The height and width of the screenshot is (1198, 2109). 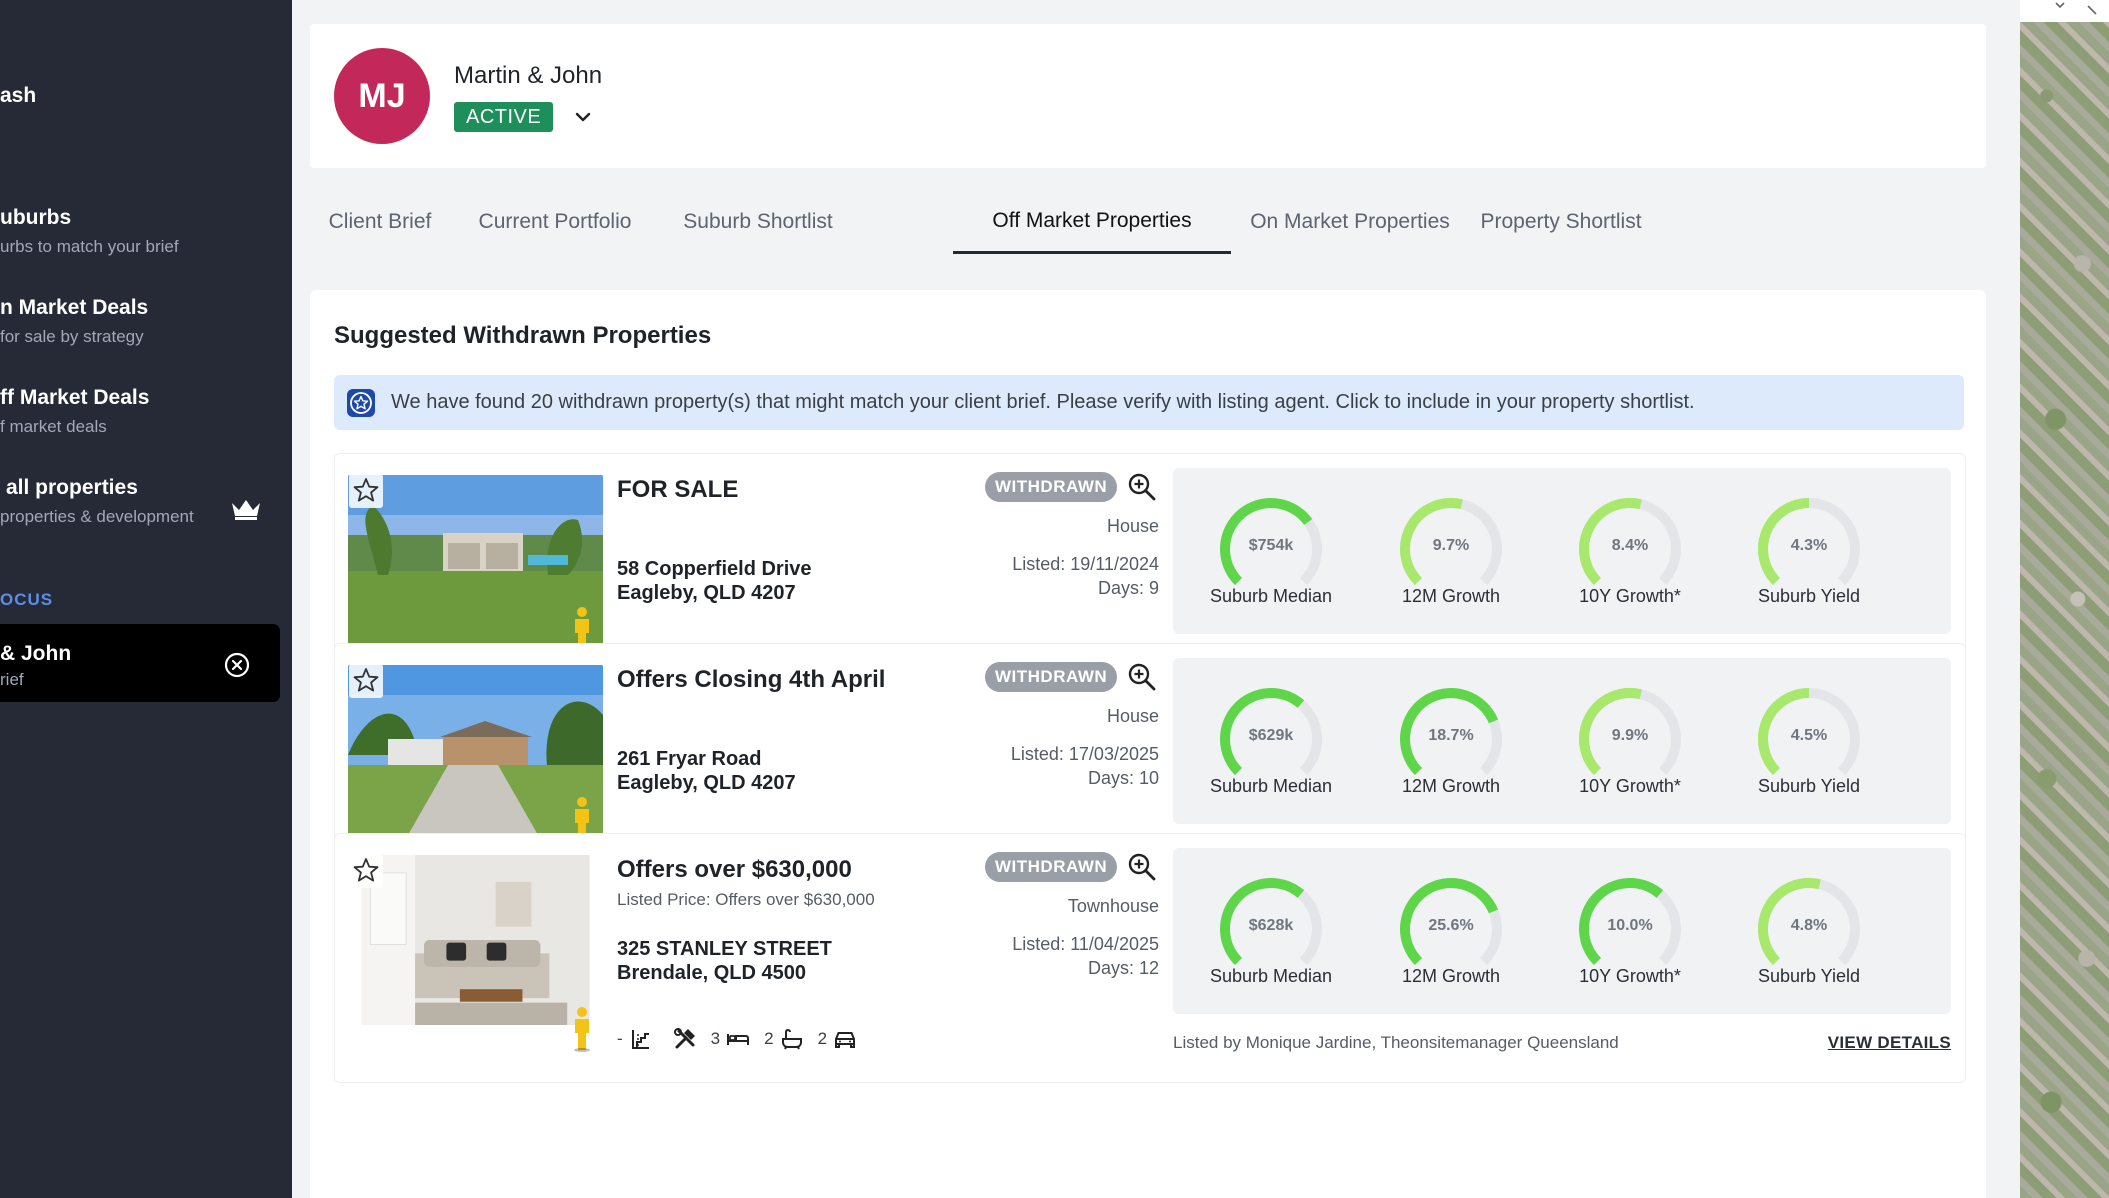 What do you see at coordinates (1630, 939) in the screenshot?
I see `stat-gauge: 10.0% 10Y Growth*` at bounding box center [1630, 939].